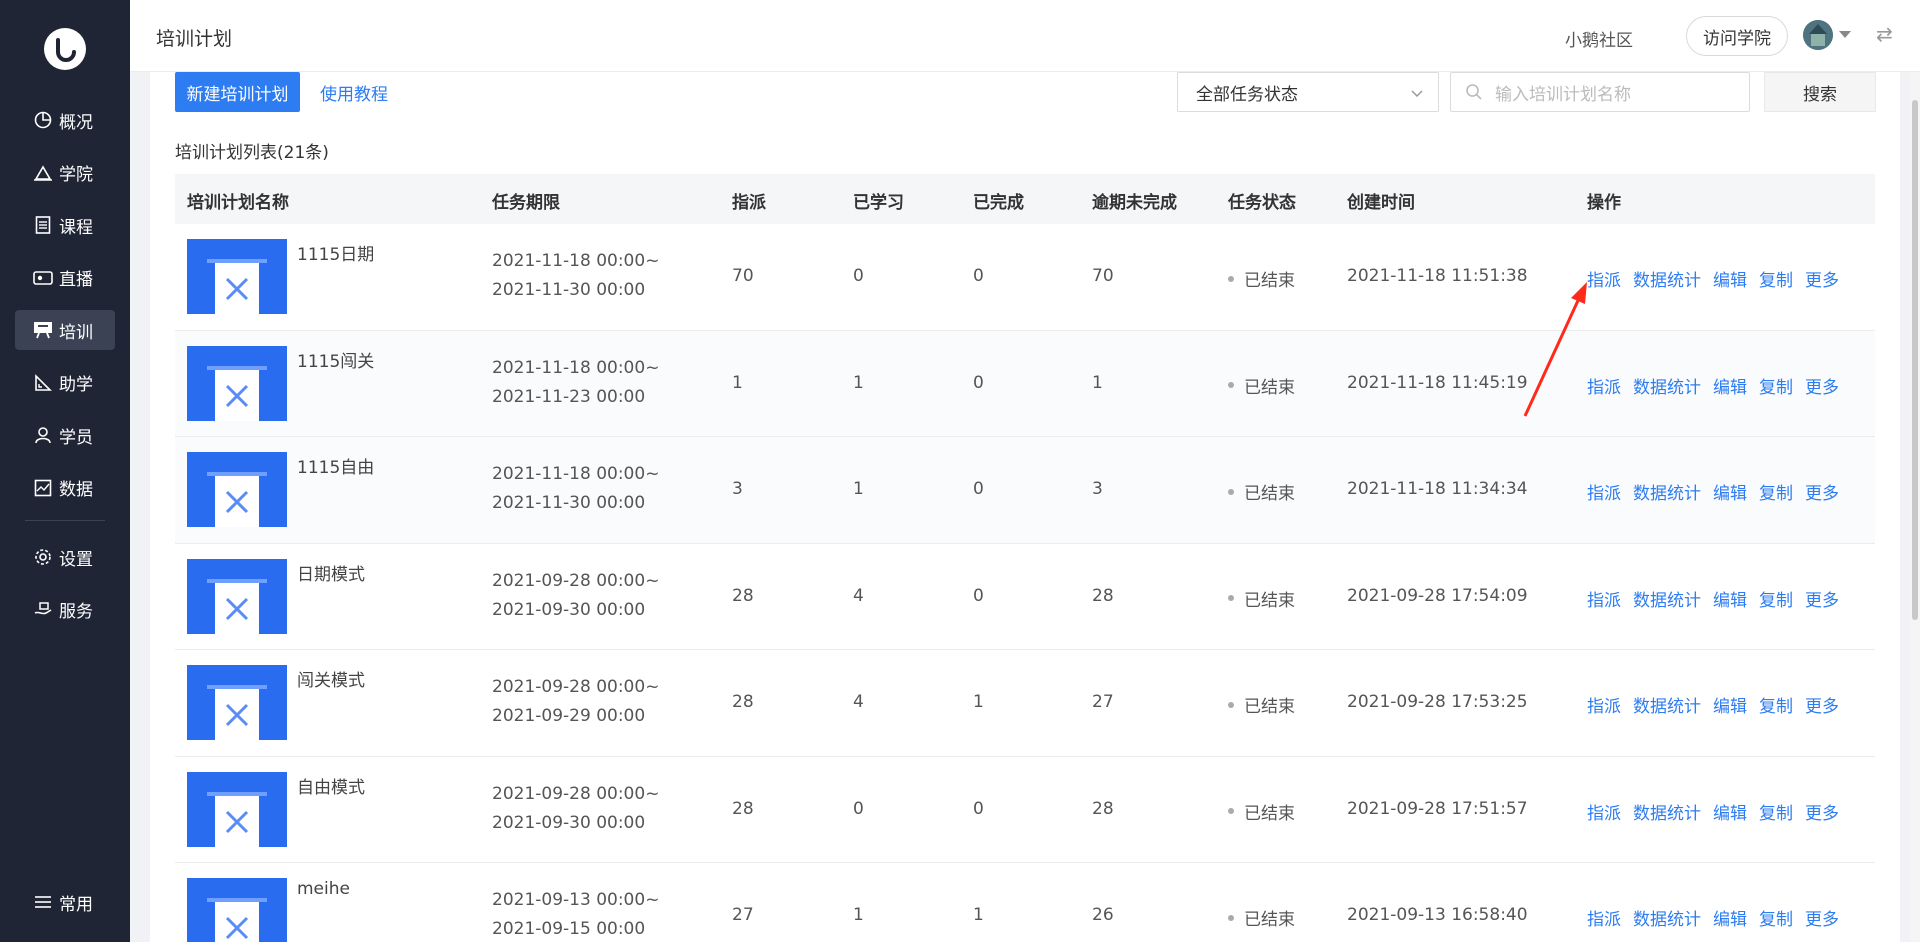 This screenshot has height=942, width=1920. What do you see at coordinates (65, 520) in the screenshot?
I see `sidebar-divider` at bounding box center [65, 520].